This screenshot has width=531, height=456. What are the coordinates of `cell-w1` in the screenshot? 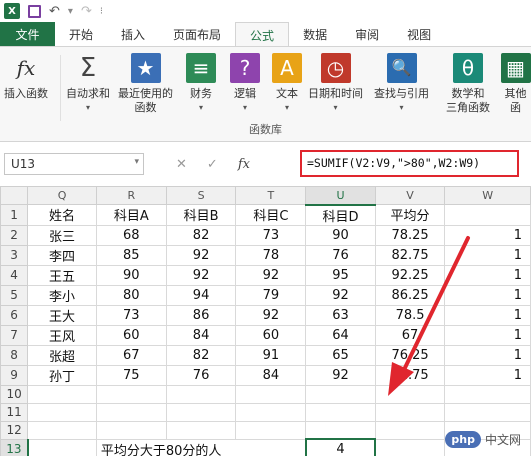 It's located at (487, 215).